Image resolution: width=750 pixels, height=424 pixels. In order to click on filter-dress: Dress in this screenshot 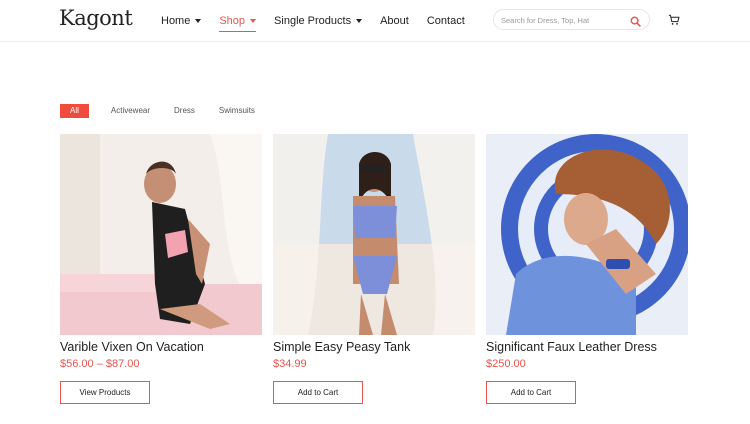, I will do `click(184, 111)`.